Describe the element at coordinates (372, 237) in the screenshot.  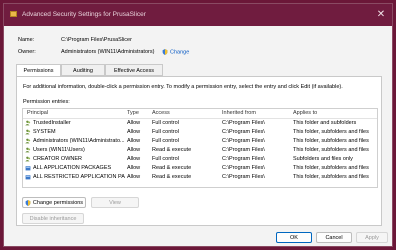
I see `apply-button: Apply` at that location.